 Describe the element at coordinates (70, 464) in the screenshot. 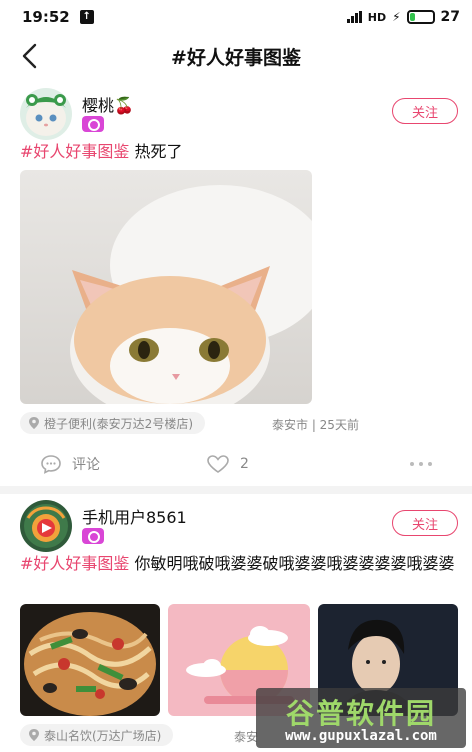

I see `comment-button: 评论` at that location.